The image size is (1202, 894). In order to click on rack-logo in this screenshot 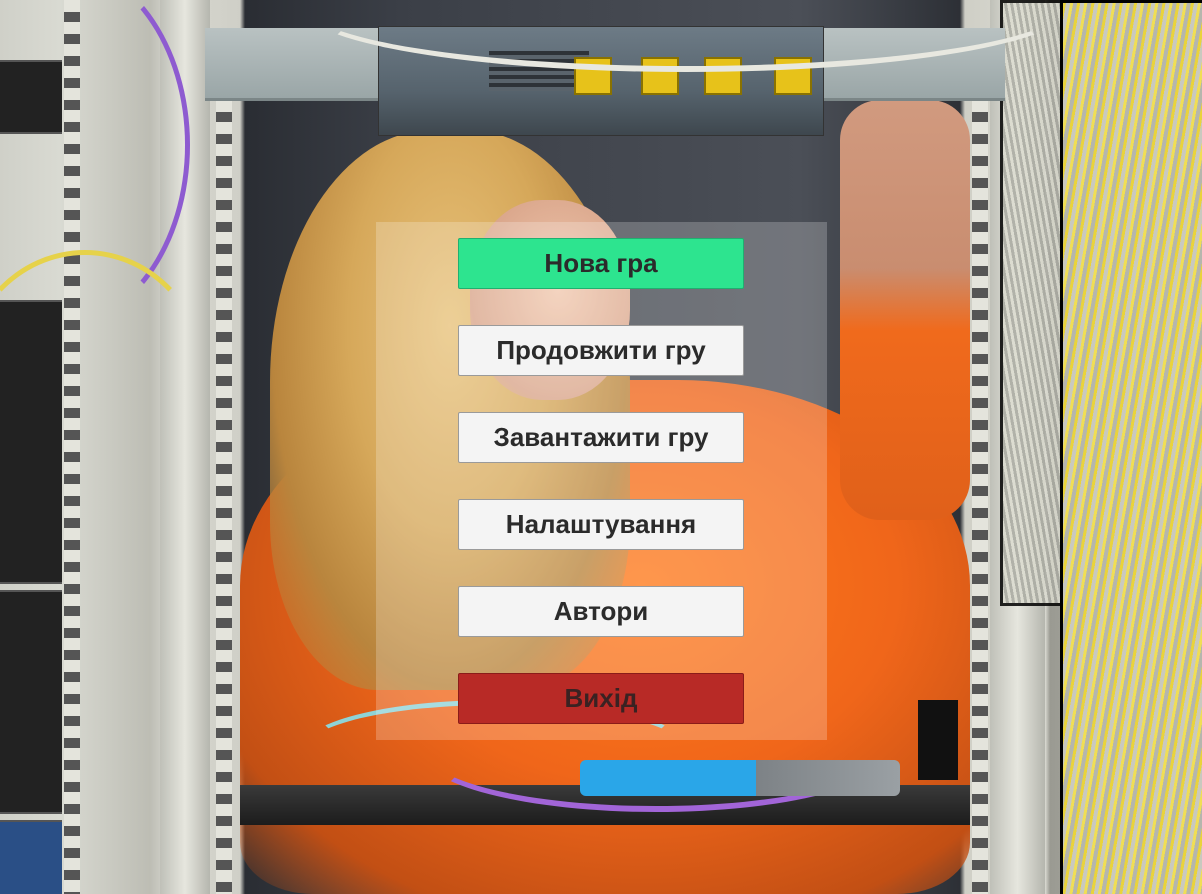, I will do `click(938, 740)`.